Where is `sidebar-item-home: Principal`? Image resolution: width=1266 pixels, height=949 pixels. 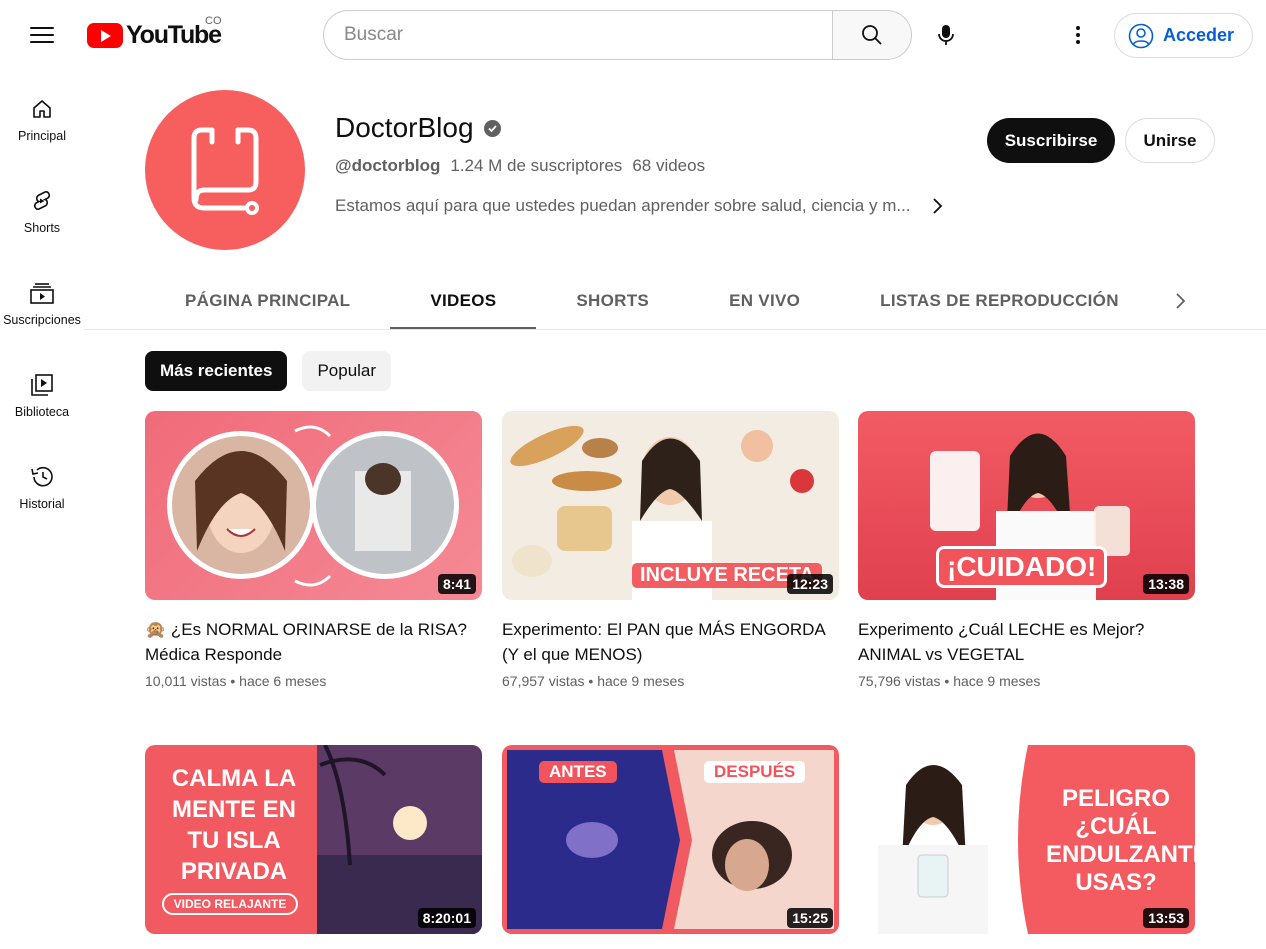
sidebar-item-home: Principal is located at coordinates (42, 131).